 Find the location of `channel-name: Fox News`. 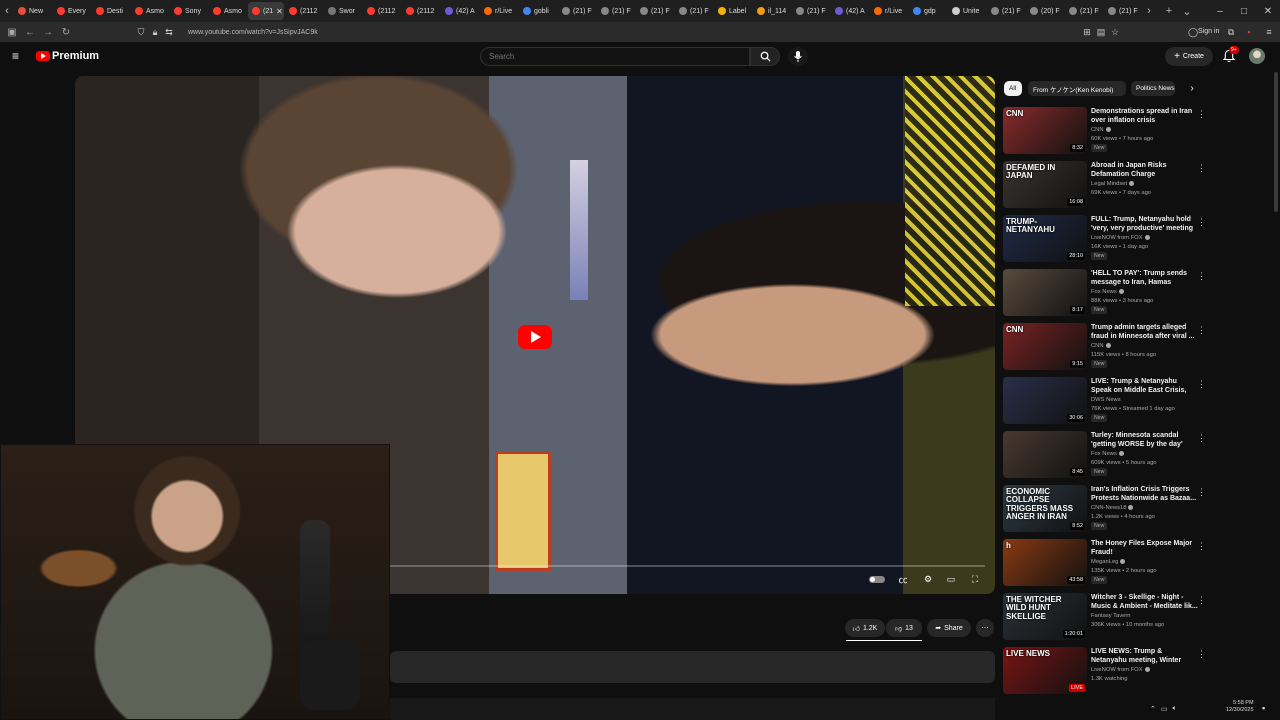

channel-name: Fox News is located at coordinates (1107, 454).